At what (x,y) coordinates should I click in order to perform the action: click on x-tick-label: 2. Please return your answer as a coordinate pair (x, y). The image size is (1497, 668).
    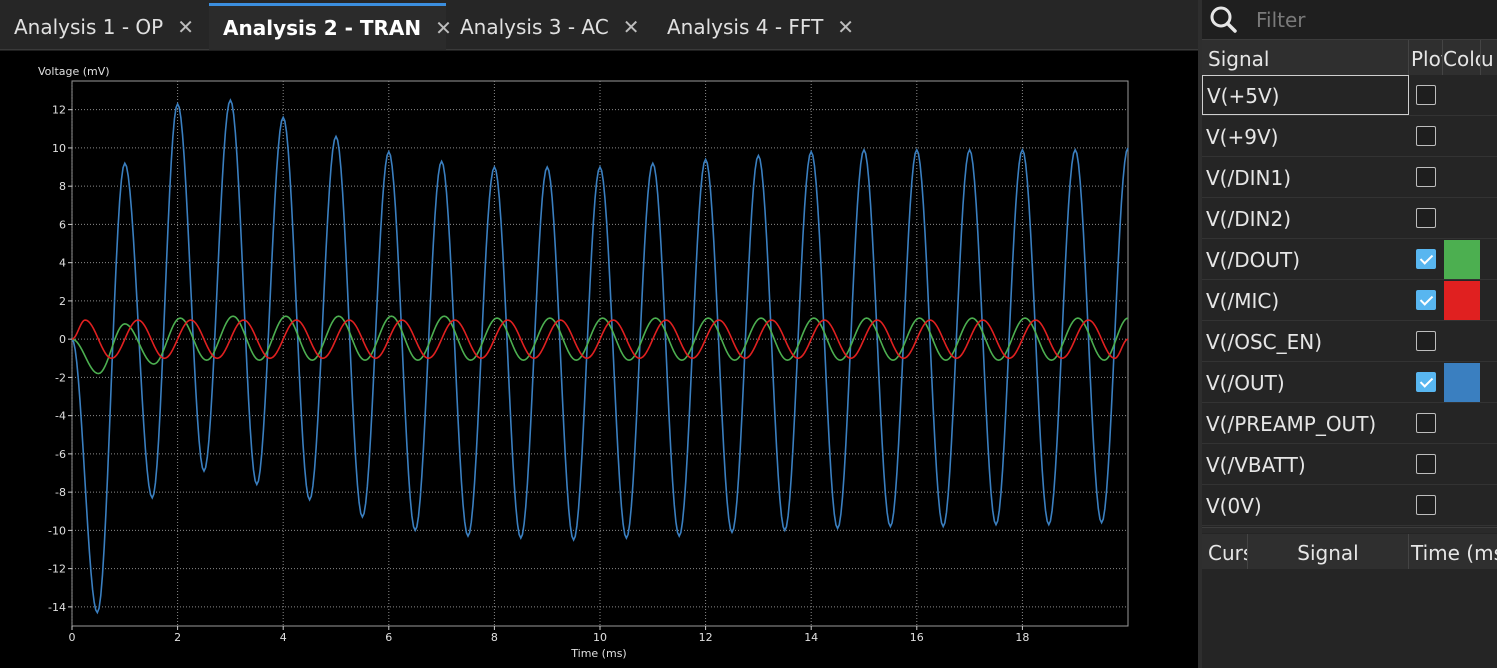
    Looking at the image, I should click on (177, 637).